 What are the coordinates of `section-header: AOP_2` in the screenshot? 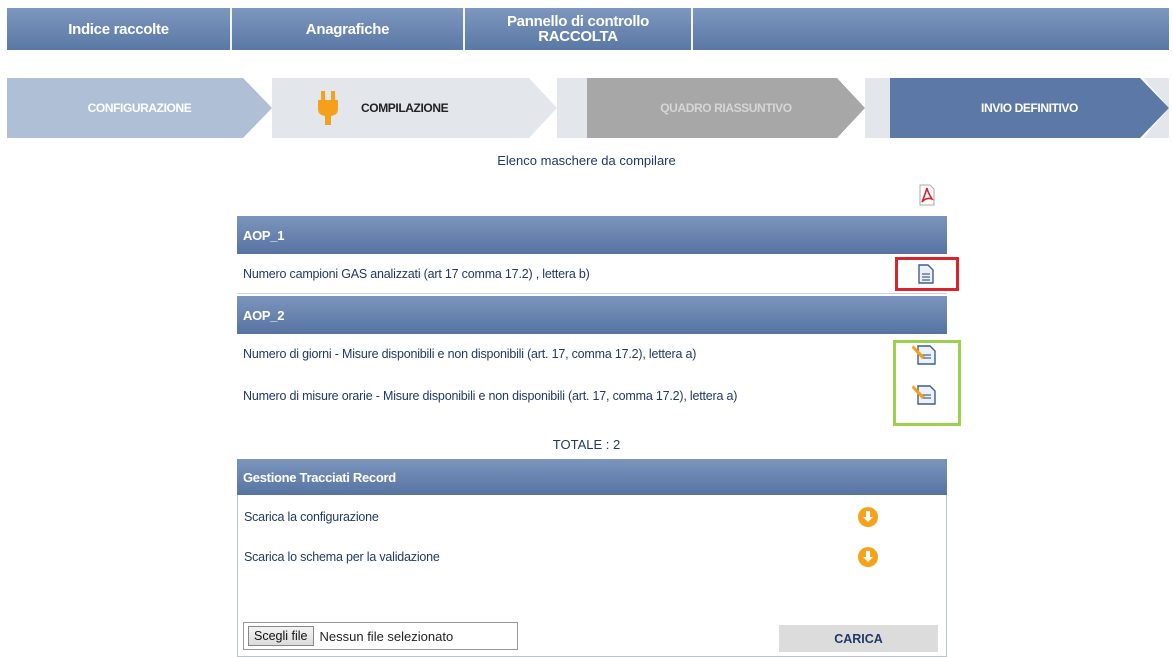 It's located at (592, 315).